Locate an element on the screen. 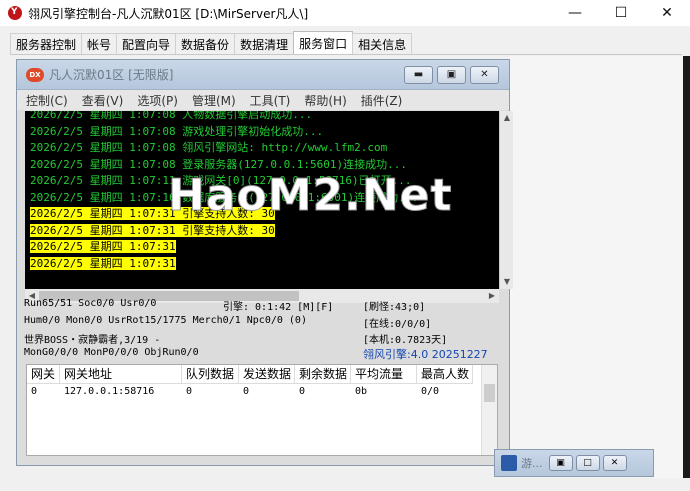 The image size is (690, 491). inner-minimize-button: ▬ is located at coordinates (418, 74).